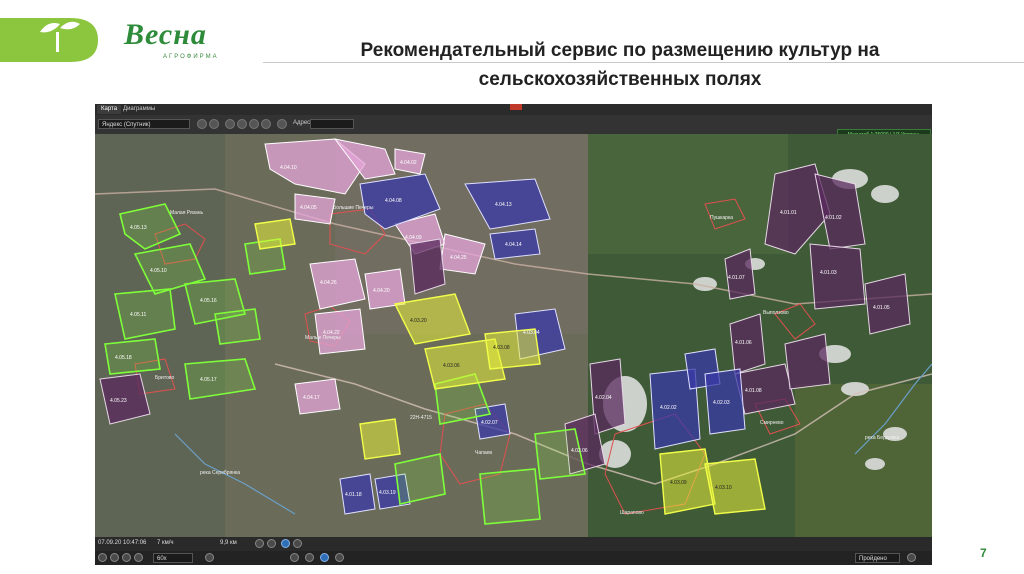 The width and height of the screenshot is (1024, 574). I want to click on tab-map: Карта, so click(109, 109).